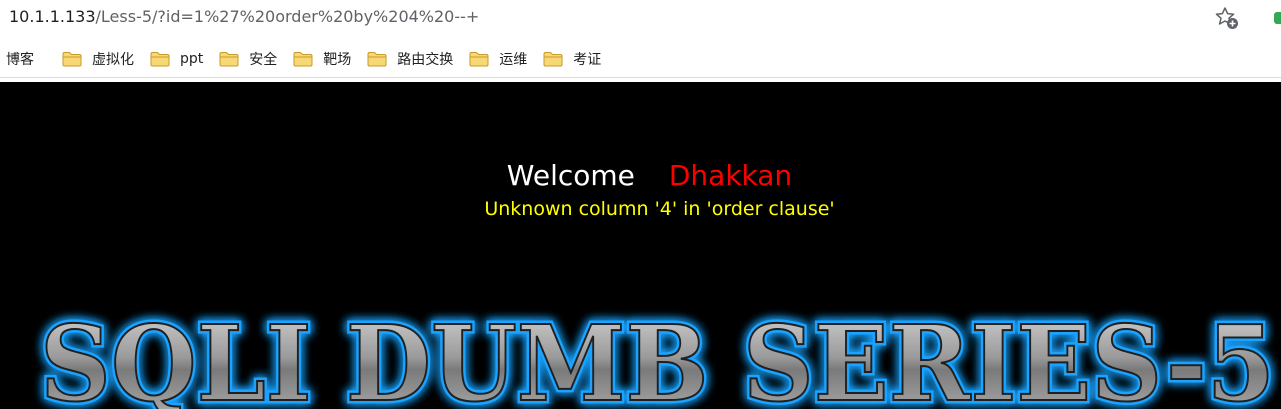  Describe the element at coordinates (52, 16) in the screenshot. I see `url-host: 10.1.1.133` at that location.